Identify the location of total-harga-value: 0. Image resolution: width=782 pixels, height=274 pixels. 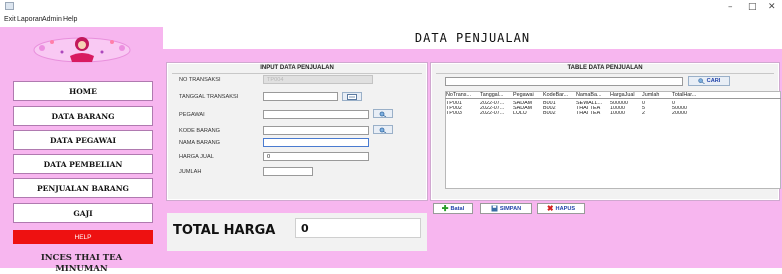
(358, 228).